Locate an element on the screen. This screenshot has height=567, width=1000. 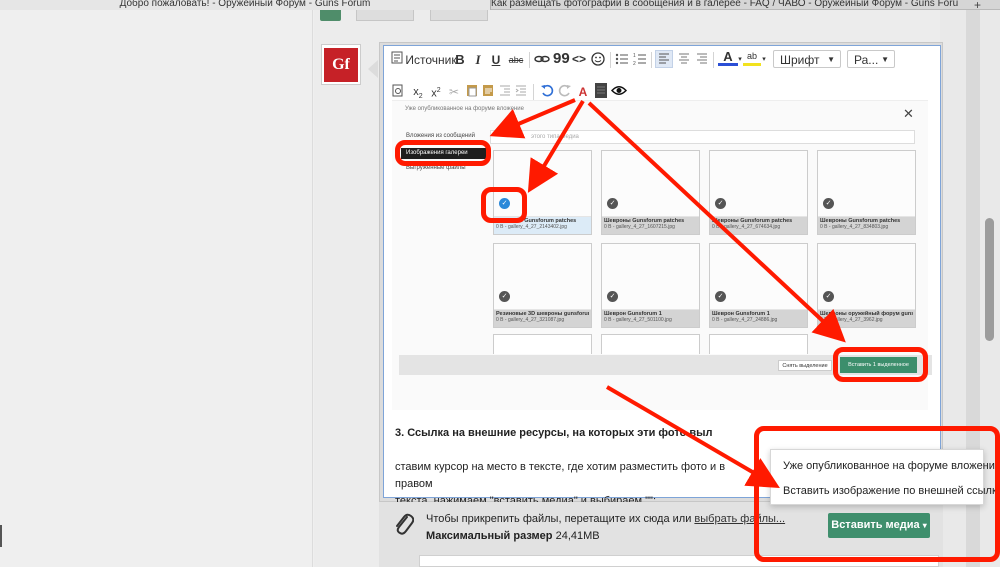
close-icon: ✕ is located at coordinates (908, 113).